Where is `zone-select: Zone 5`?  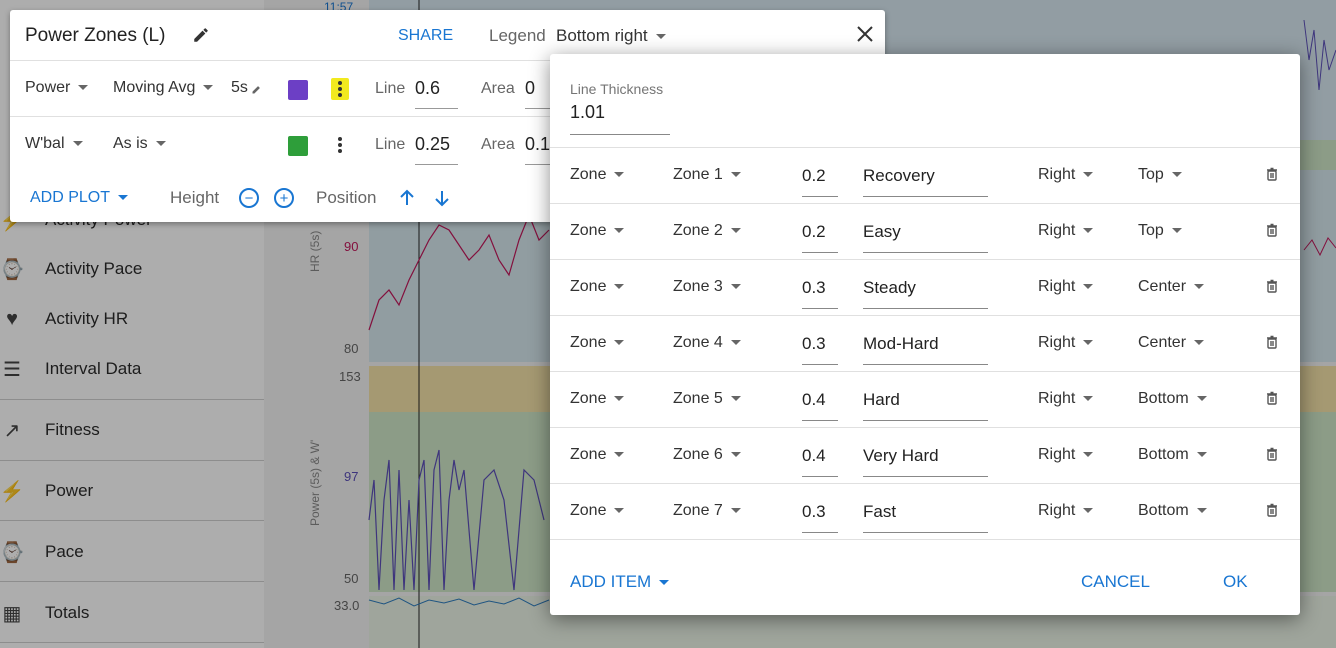
zone-select: Zone 5 is located at coordinates (707, 399).